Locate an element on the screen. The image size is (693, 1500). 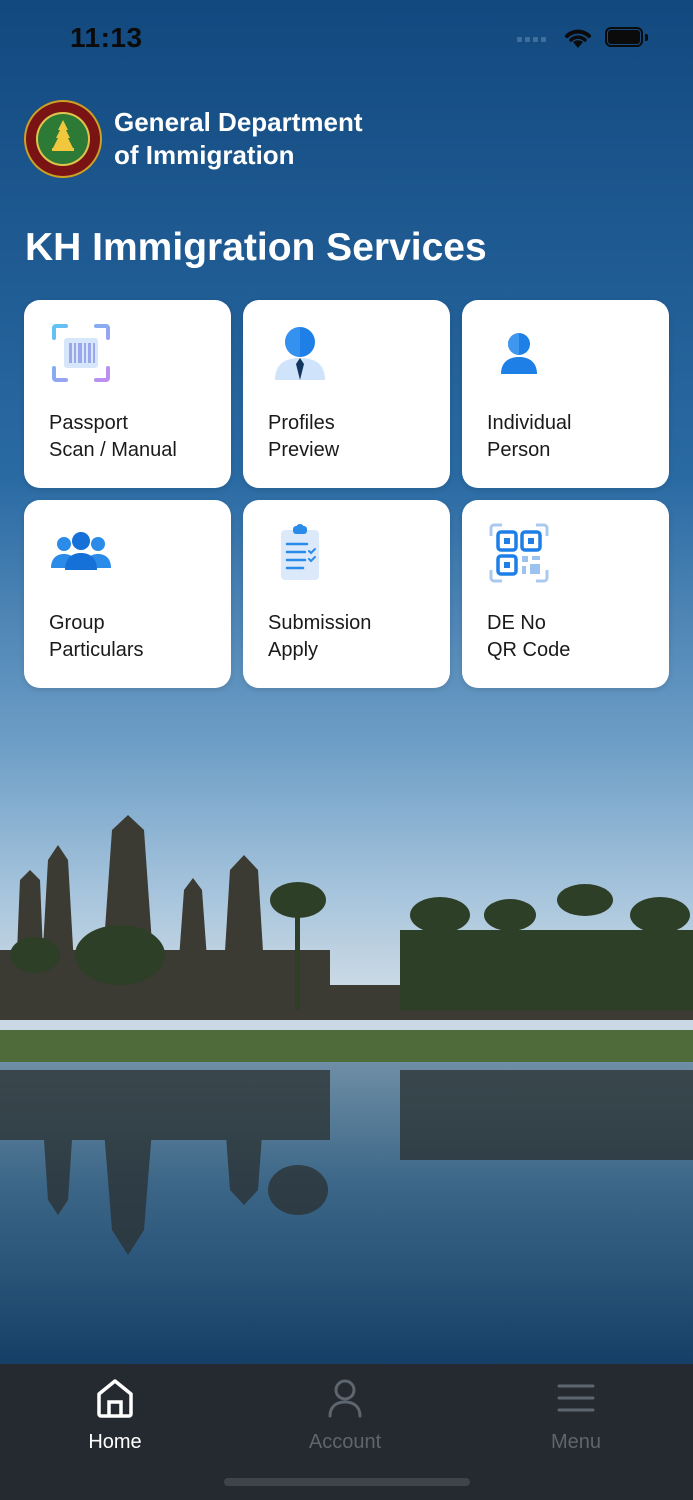
cellular-signal-icon is located at coordinates (534, 38).